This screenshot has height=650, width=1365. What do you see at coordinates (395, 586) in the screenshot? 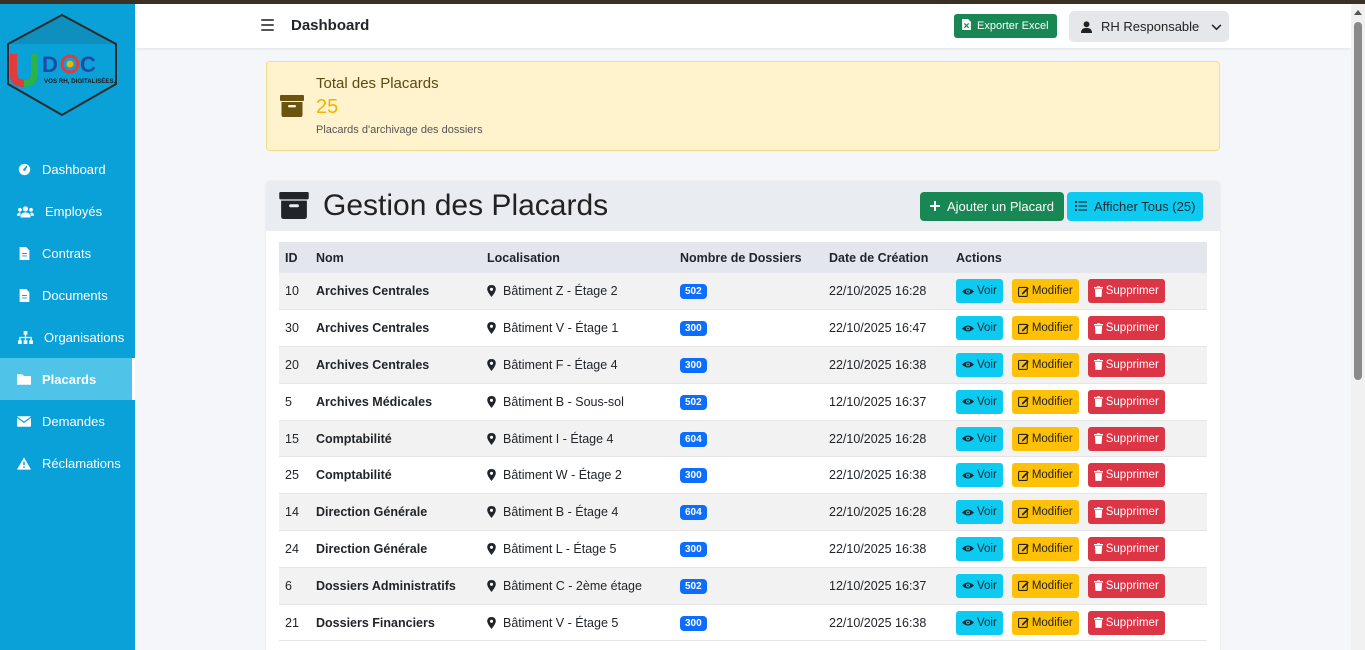
I see `cell-nom: Dossiers Administratifs` at bounding box center [395, 586].